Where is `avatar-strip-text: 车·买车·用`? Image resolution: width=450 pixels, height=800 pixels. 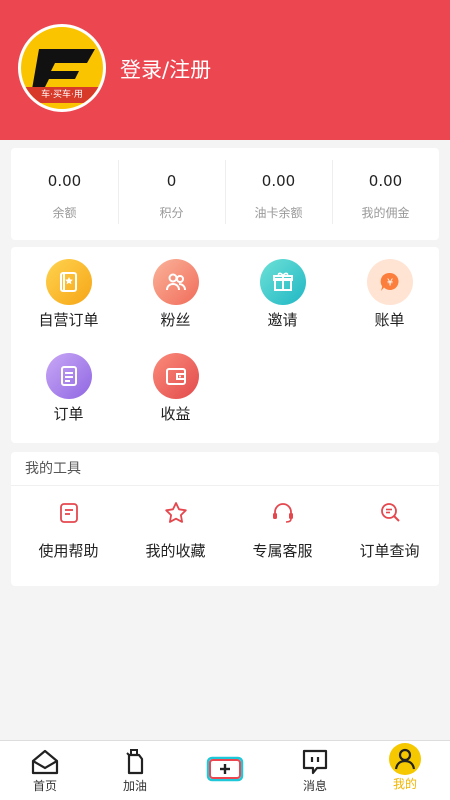 avatar-strip-text: 车·买车·用 is located at coordinates (62, 95).